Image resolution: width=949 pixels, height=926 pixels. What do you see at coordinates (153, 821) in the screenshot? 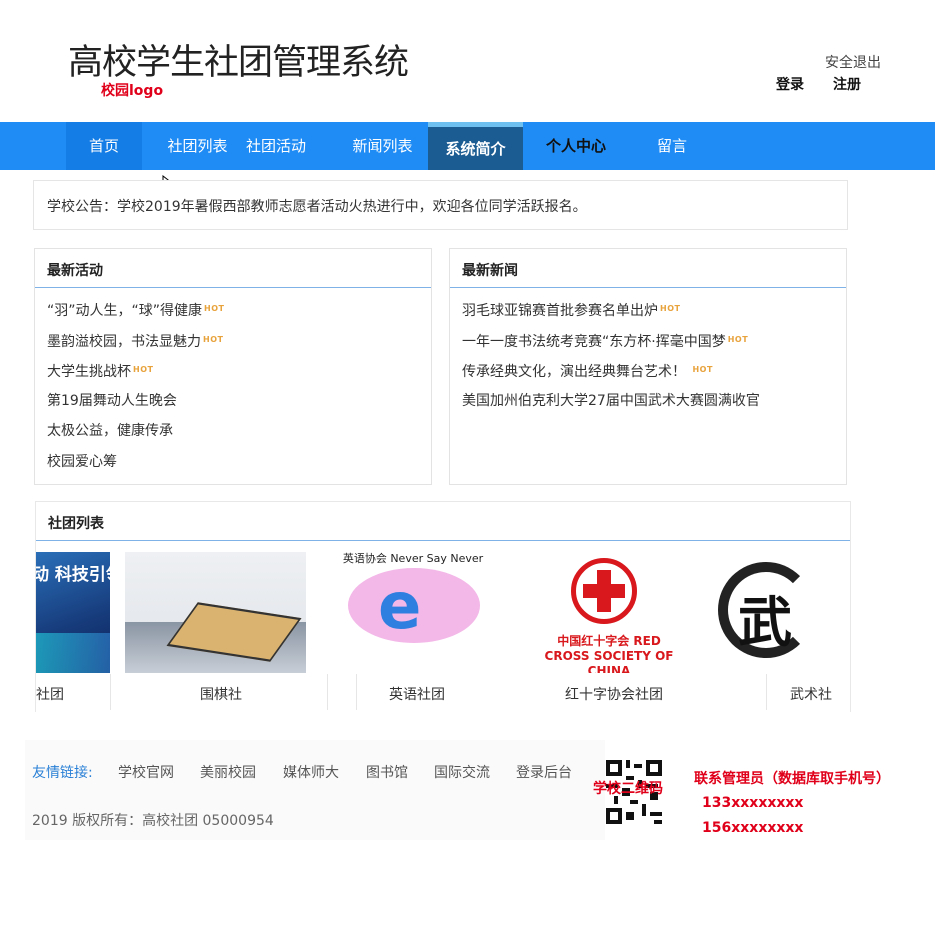
I see `copyright: 2019 版权所有：高校社团 05000954` at bounding box center [153, 821].